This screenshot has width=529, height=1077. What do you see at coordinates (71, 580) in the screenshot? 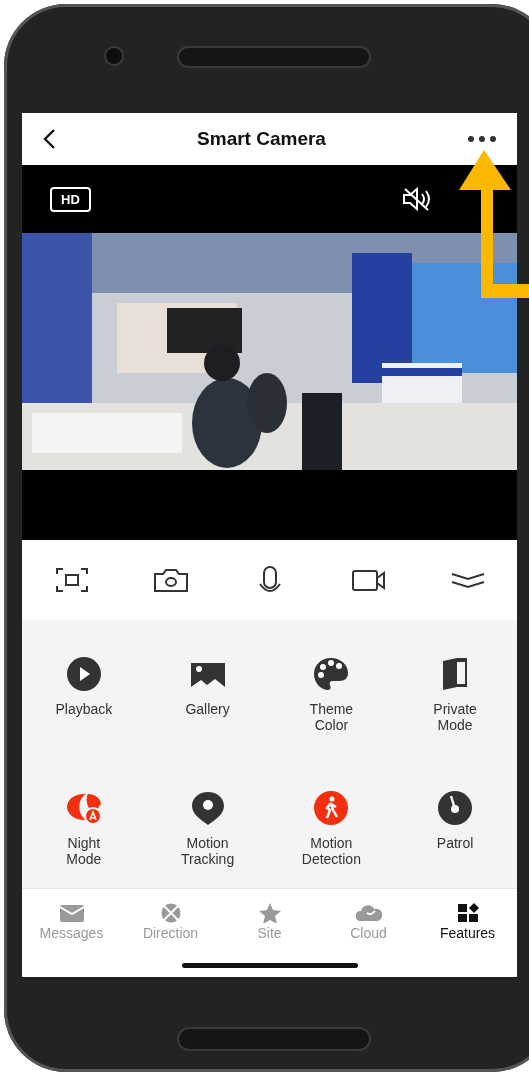
I see `fullscreen-icon` at bounding box center [71, 580].